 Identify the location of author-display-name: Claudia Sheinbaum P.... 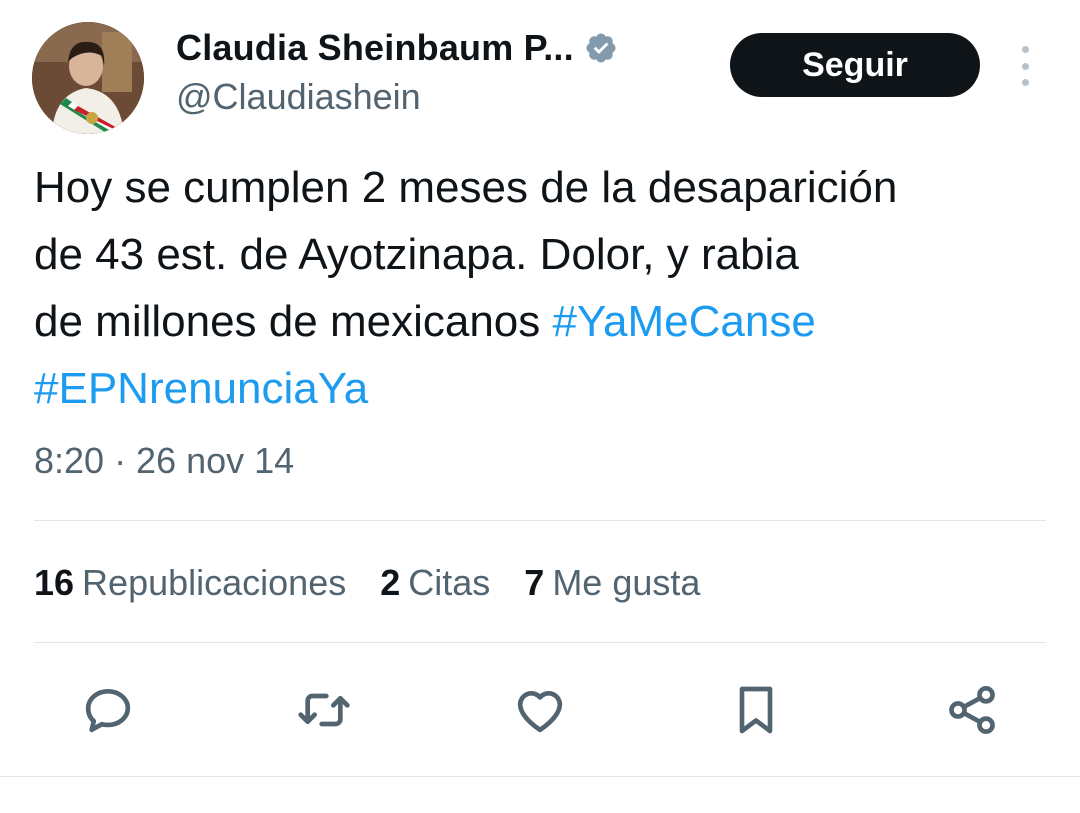
(375, 48).